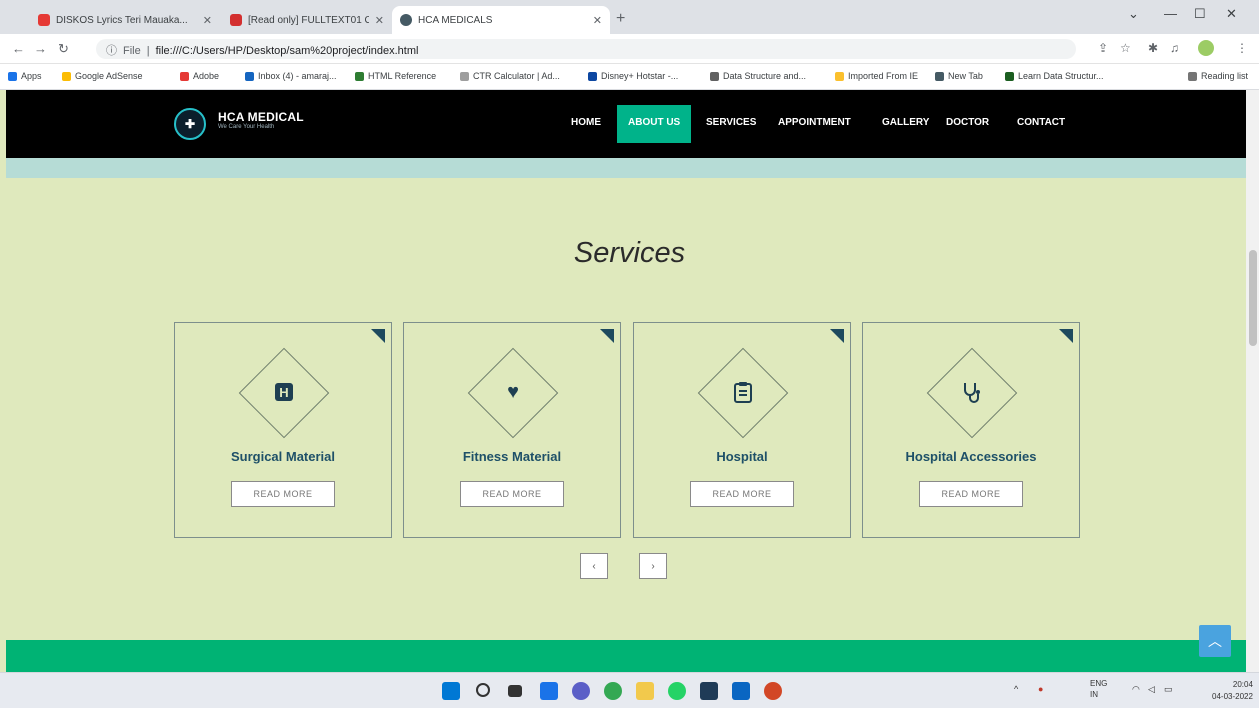 This screenshot has width=1259, height=708. Describe the element at coordinates (581, 691) in the screenshot. I see `chat-icon` at that location.